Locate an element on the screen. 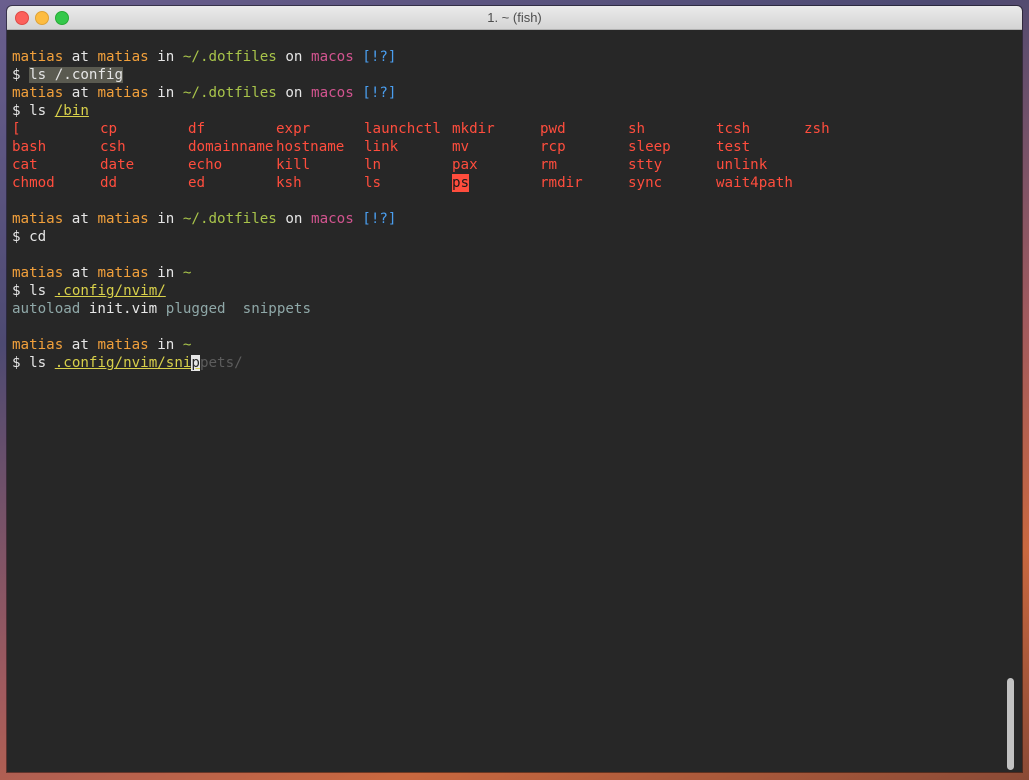 This screenshot has height=780, width=1029. bin-entry: launchctl is located at coordinates (402, 129).